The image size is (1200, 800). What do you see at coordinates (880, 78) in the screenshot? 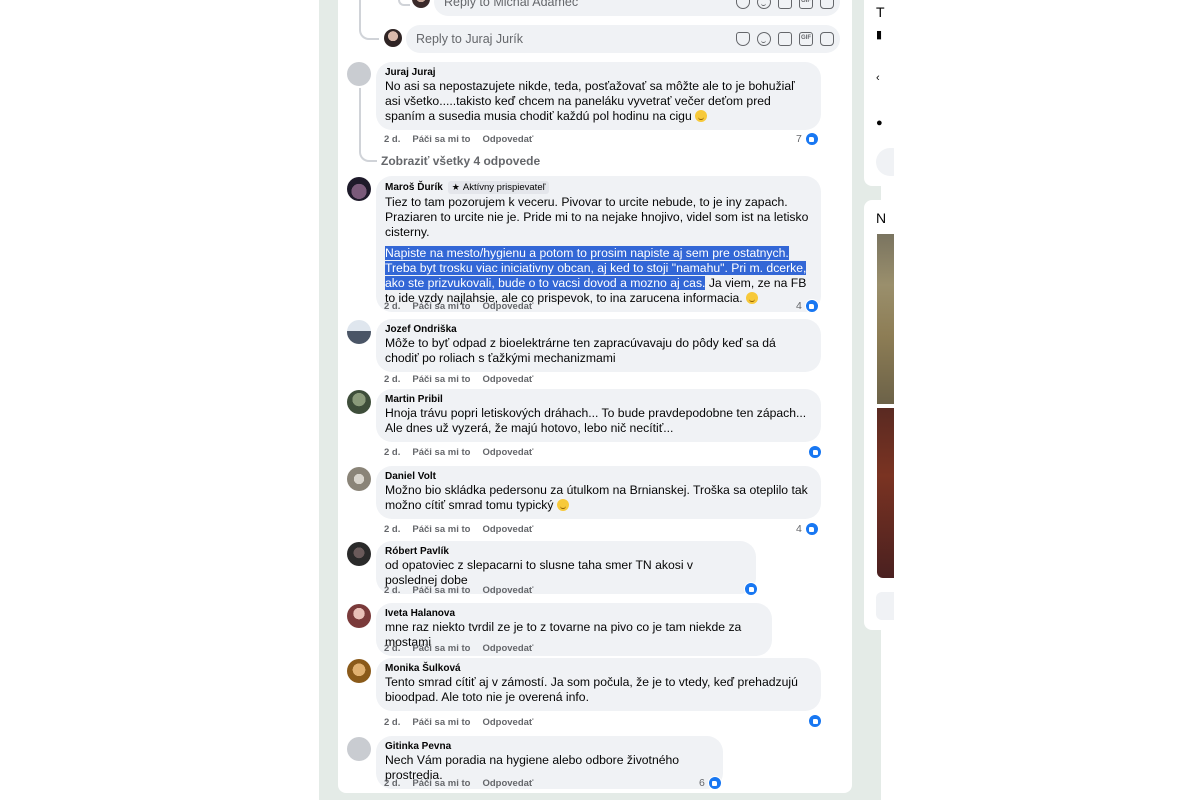
I see `chevron-left-icon: ‹` at bounding box center [880, 78].